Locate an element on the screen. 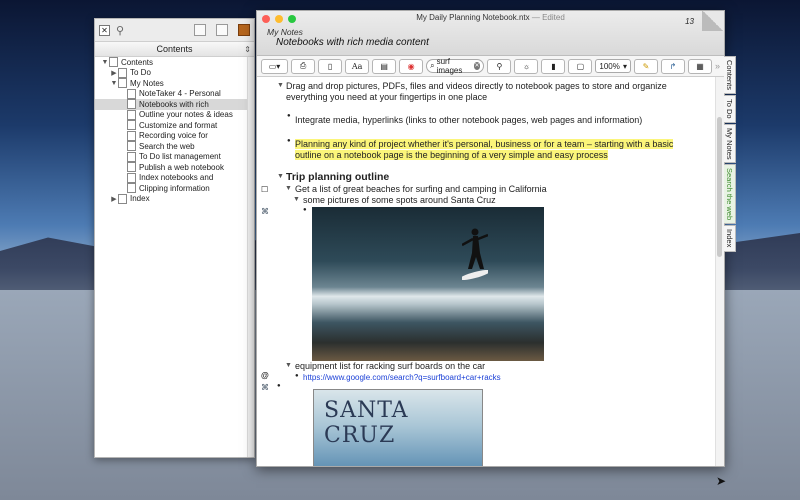  tree-item: Notebooks with rich is located at coordinates (171, 104).